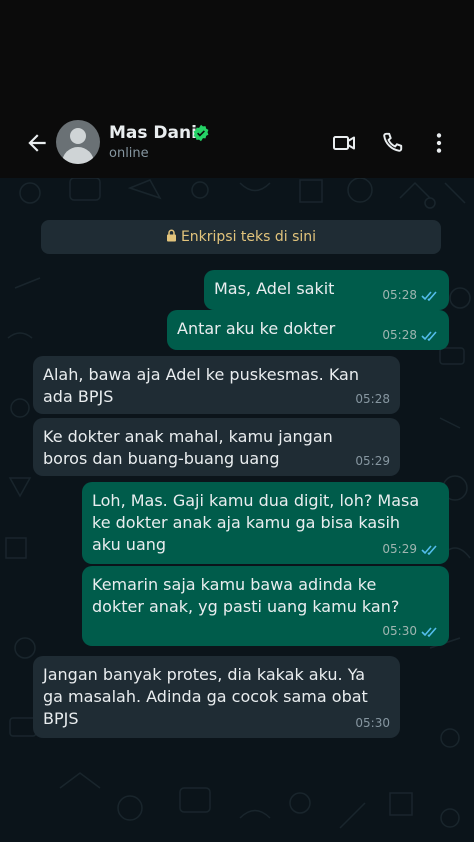  Describe the element at coordinates (326, 290) in the screenshot. I see `message-bubble-outgoing: Mas, Adel sakit 05:28` at that location.